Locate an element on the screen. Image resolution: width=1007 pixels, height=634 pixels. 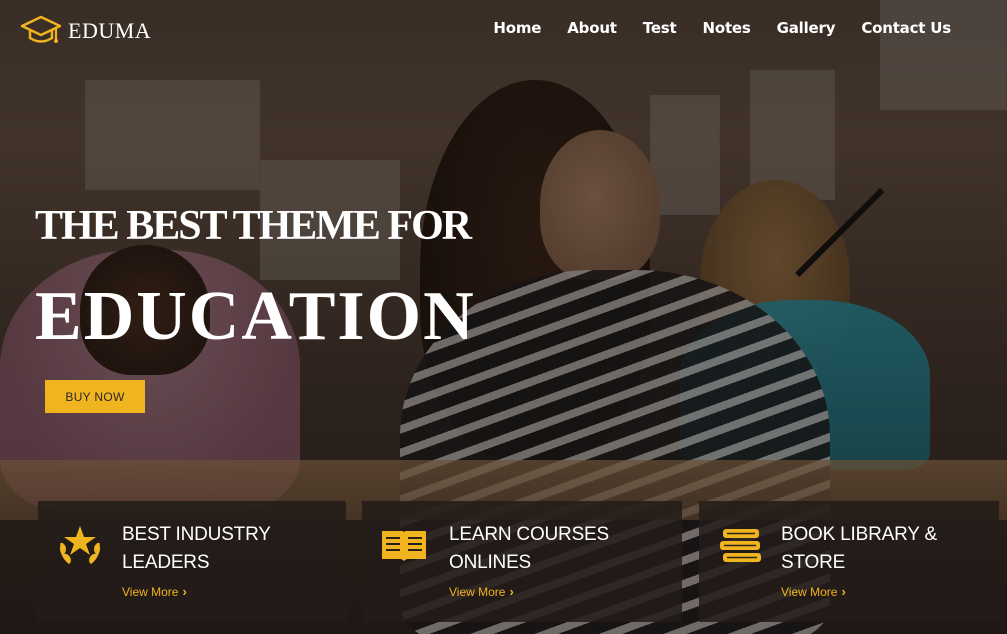
feature-title: BOOK LIBRARY & STORE is located at coordinates (859, 548).